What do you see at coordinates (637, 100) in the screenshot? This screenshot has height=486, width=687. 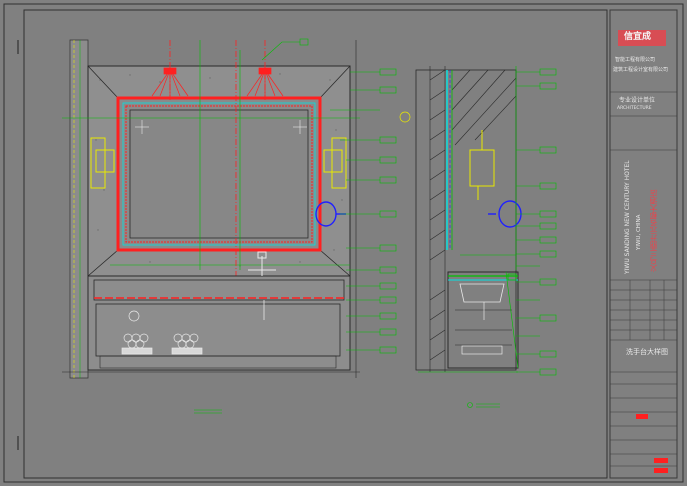 I see `section-label: 专业设计单位` at bounding box center [637, 100].